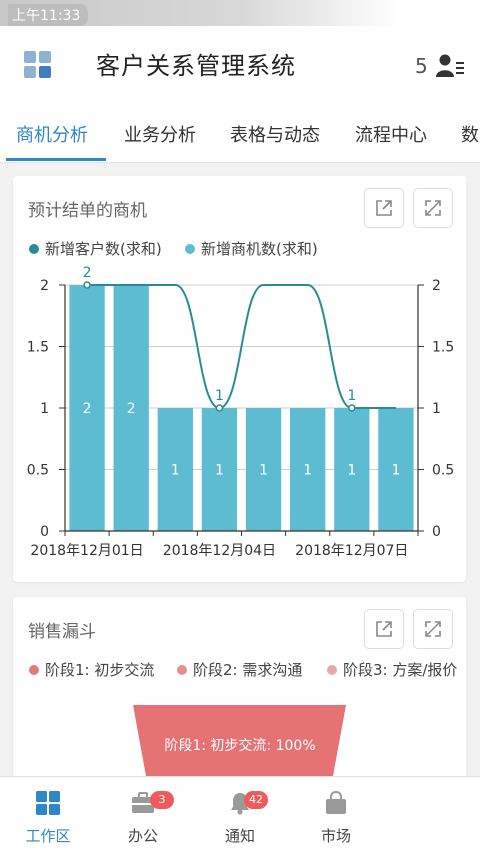 The image size is (480, 854). What do you see at coordinates (335, 836) in the screenshot?
I see `nav-market-label: 市场` at bounding box center [335, 836].